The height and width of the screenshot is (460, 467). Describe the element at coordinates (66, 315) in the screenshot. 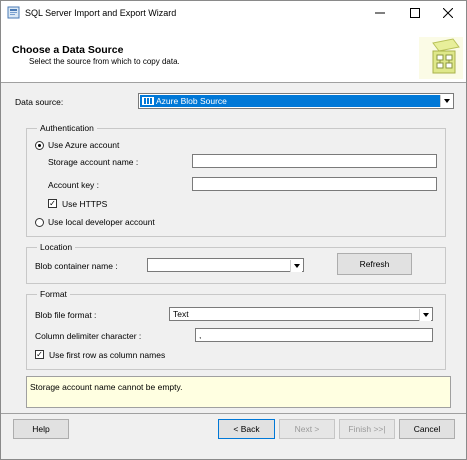

I see `blob-file-format-label: Blob file format :` at that location.